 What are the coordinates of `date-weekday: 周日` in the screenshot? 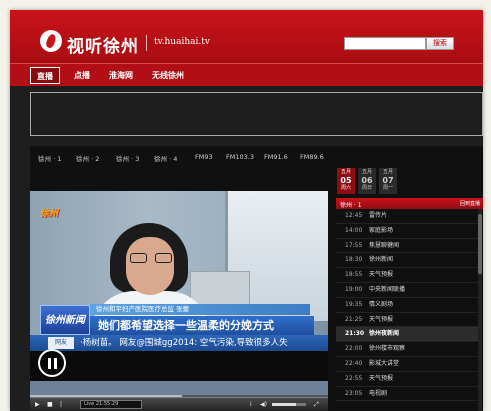 It's located at (366, 188).